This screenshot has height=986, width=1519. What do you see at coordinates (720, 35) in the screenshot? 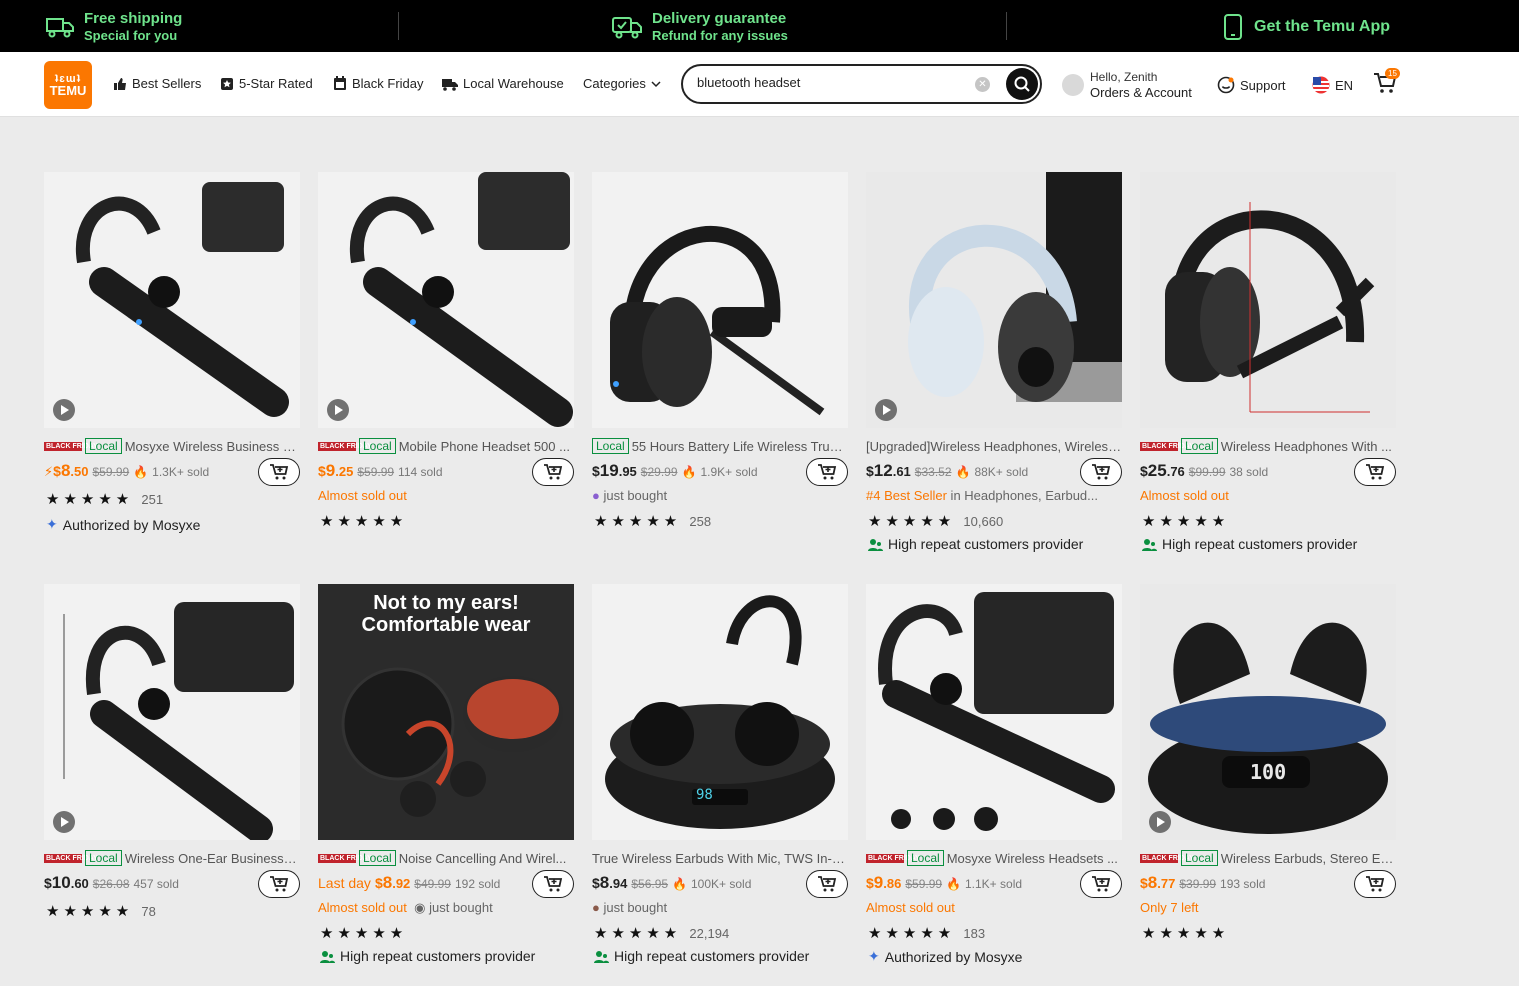
I see `delivery-sub: Refund for any issues` at bounding box center [720, 35].